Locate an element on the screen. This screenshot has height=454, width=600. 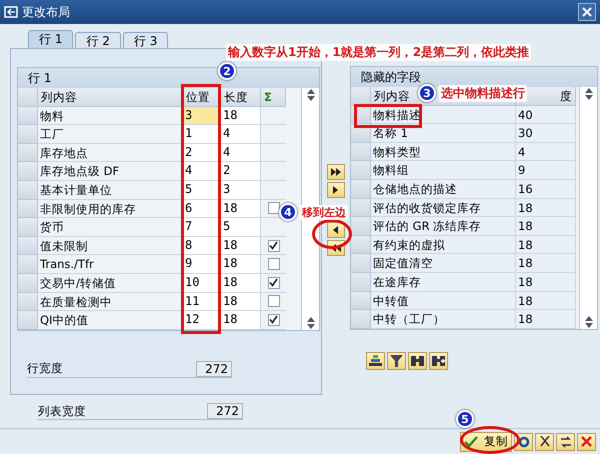
tab: 行 2 is located at coordinates (98, 40).